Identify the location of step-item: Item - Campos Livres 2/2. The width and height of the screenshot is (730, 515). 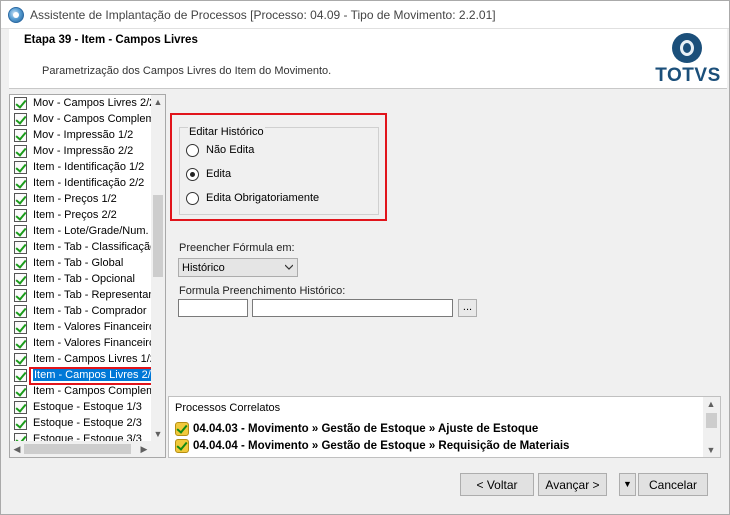
(81, 375).